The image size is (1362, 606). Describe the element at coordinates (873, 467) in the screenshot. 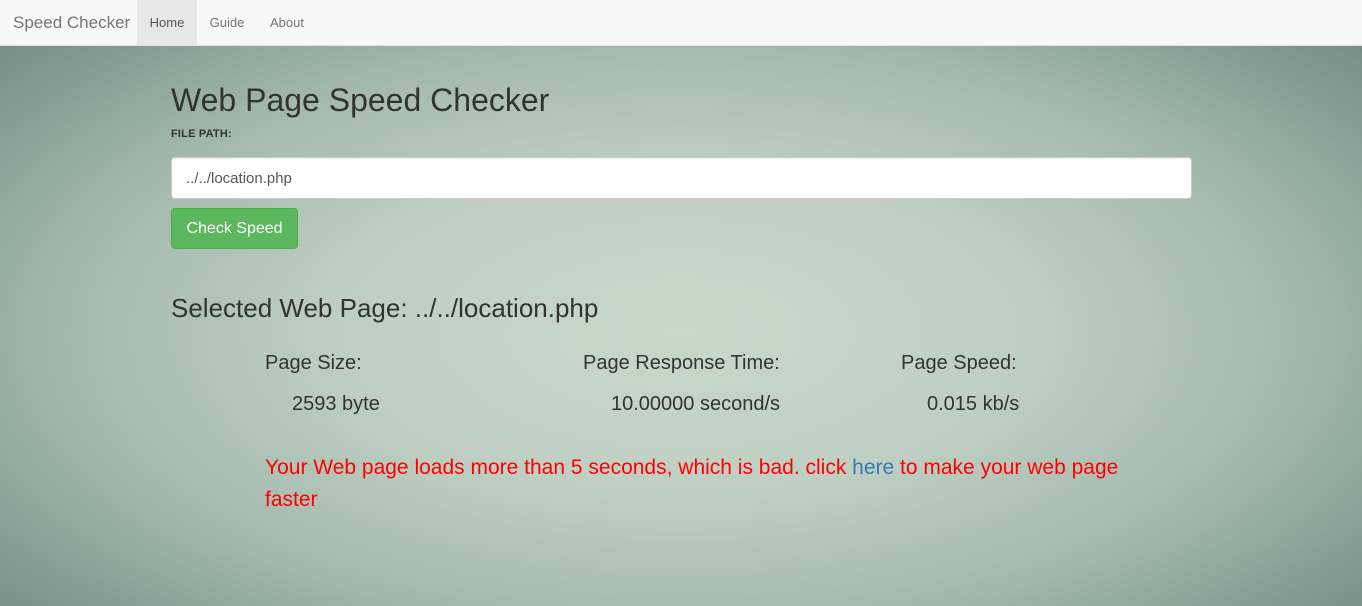

I see `here-link: here` at that location.